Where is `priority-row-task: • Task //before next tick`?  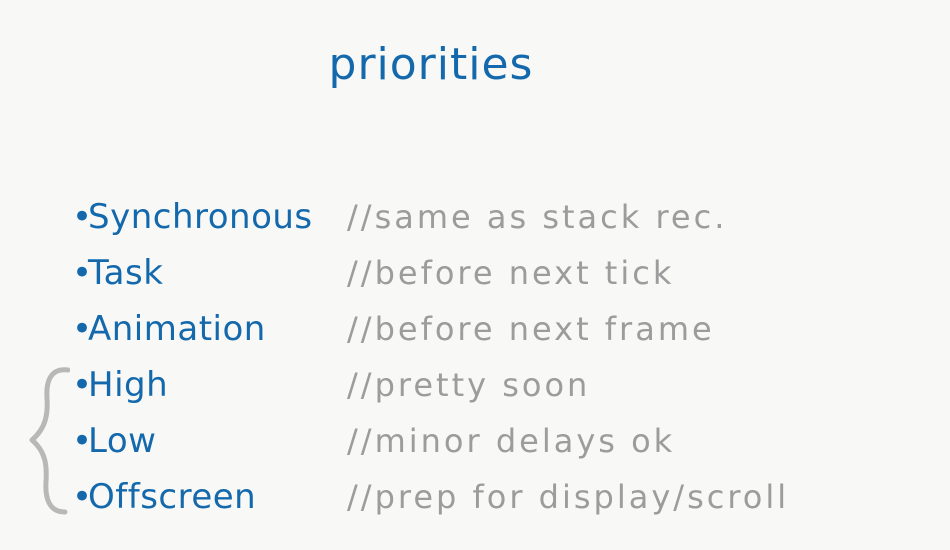 priority-row-task: • Task //before next tick is located at coordinates (502, 272).